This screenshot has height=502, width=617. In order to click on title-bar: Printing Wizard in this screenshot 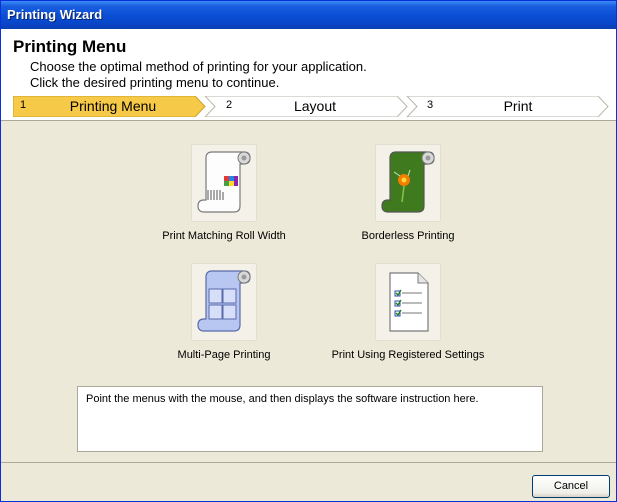, I will do `click(308, 15)`.